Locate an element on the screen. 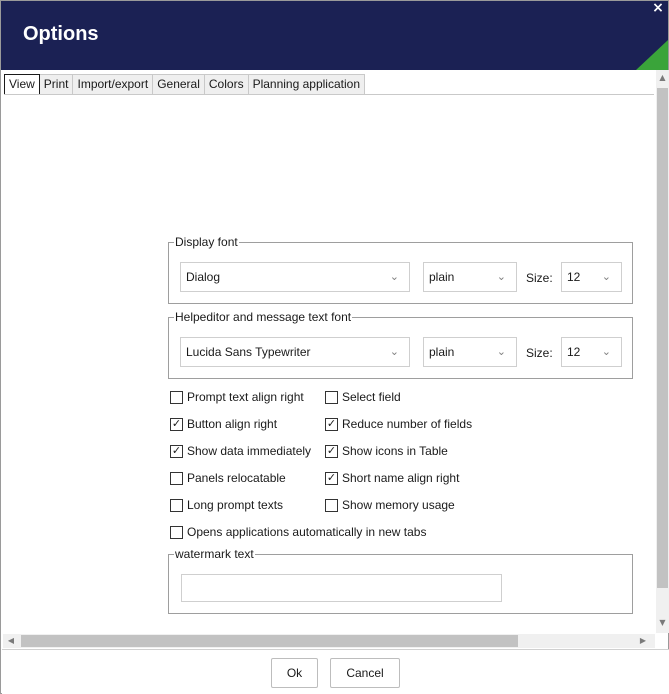 The height and width of the screenshot is (694, 669). vertical-scroll-thumb is located at coordinates (662, 338).